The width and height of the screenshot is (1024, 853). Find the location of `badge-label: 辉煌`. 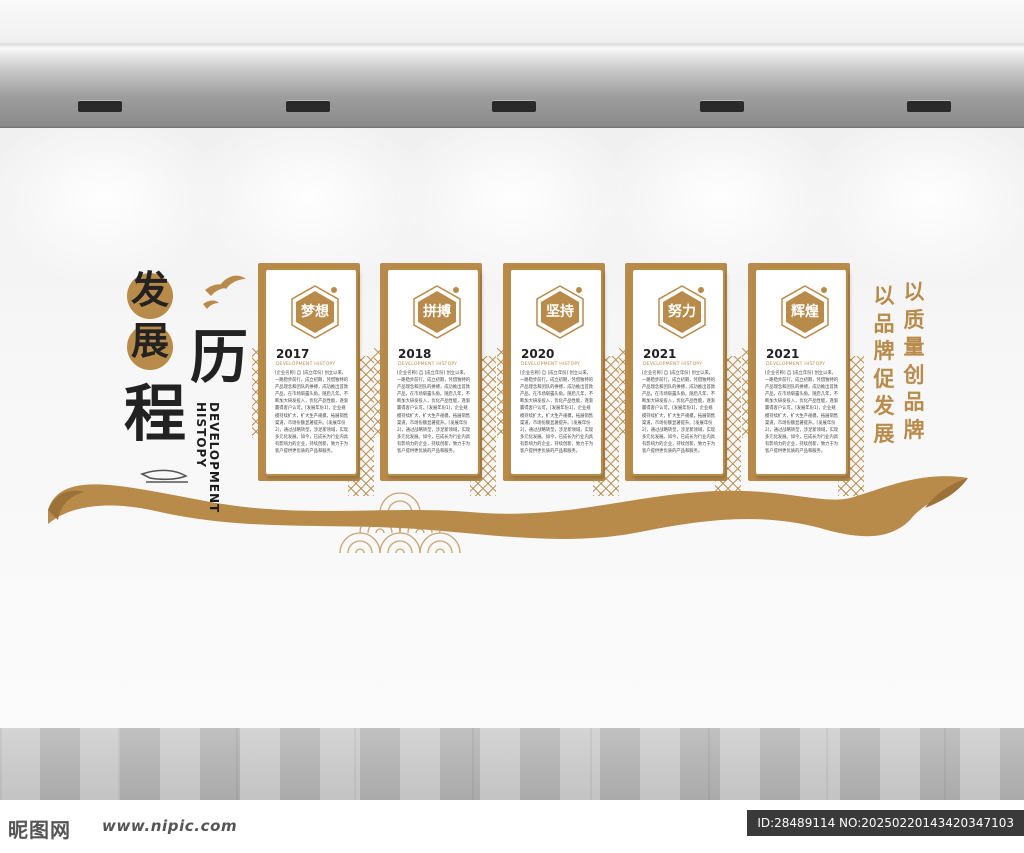

badge-label: 辉煌 is located at coordinates (805, 312).